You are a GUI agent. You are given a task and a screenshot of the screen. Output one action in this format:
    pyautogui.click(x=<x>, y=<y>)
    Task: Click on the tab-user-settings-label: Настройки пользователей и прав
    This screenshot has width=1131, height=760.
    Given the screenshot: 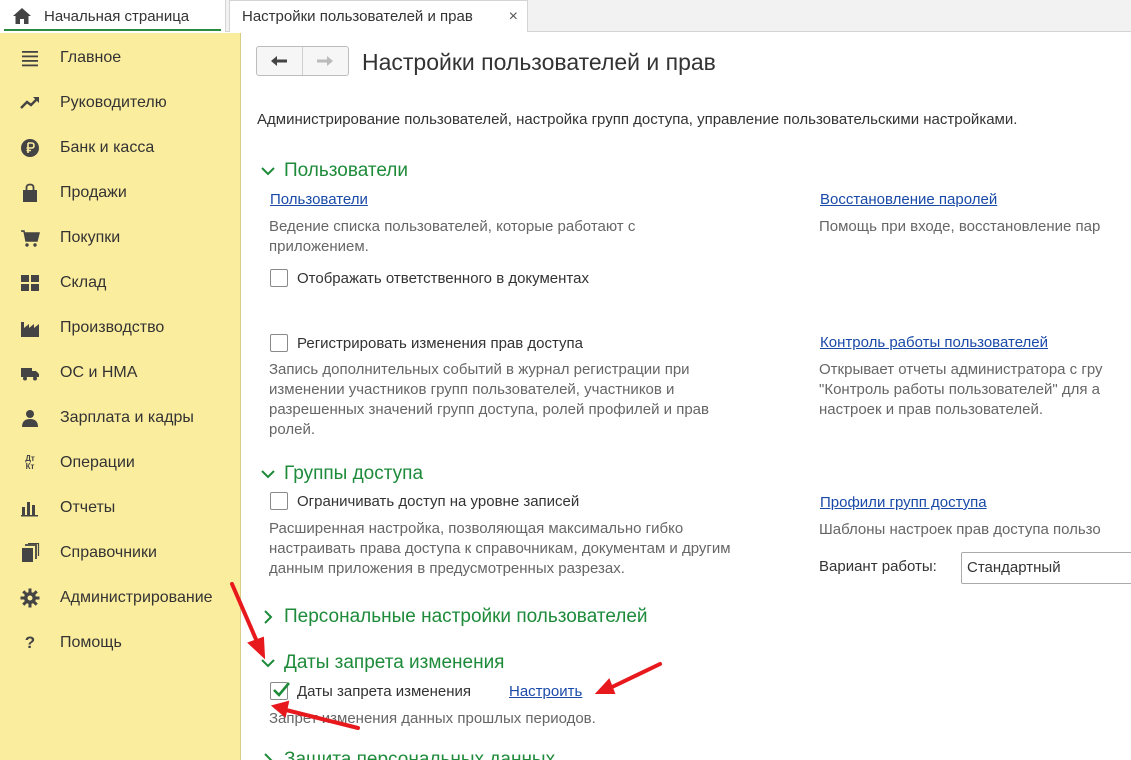 What is the action you would take?
    pyautogui.click(x=357, y=16)
    